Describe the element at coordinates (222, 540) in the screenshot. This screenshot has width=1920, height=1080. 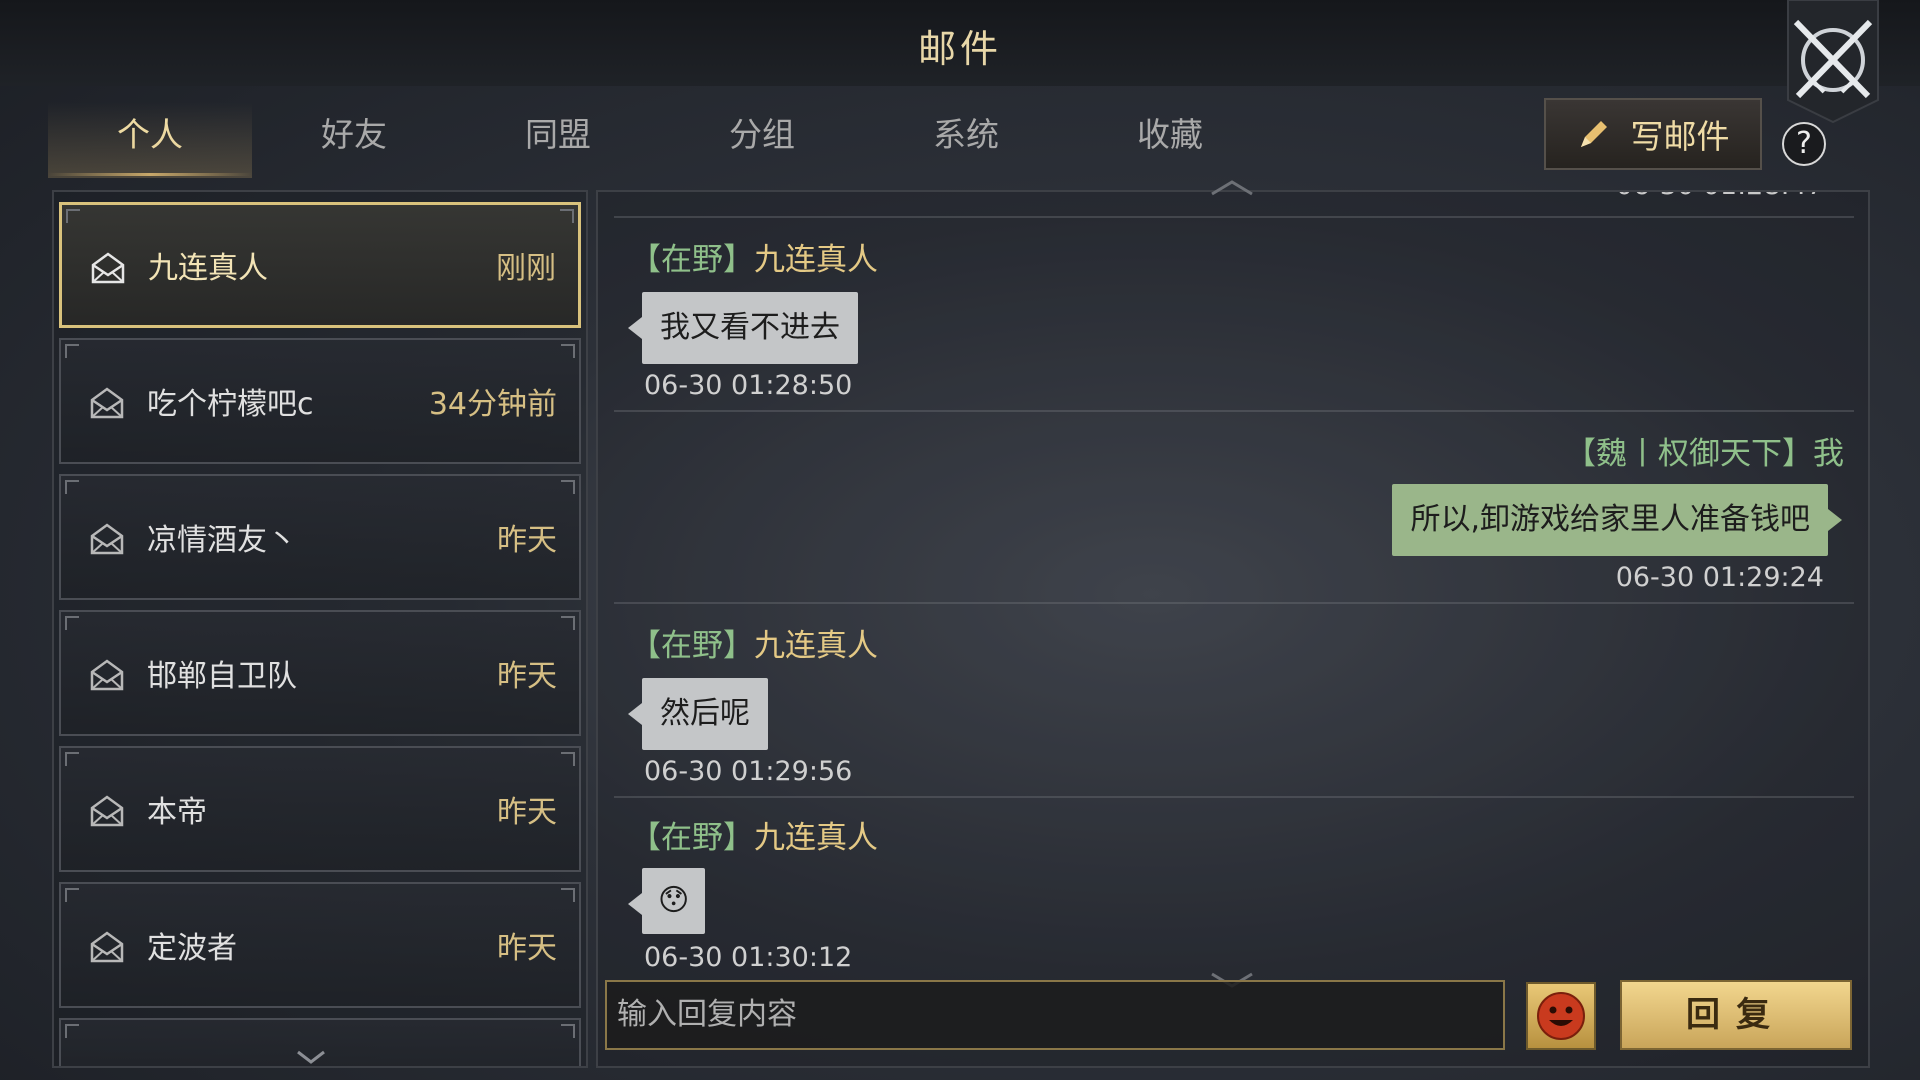
I see `mail-sender-name: 凉情酒友丶` at that location.